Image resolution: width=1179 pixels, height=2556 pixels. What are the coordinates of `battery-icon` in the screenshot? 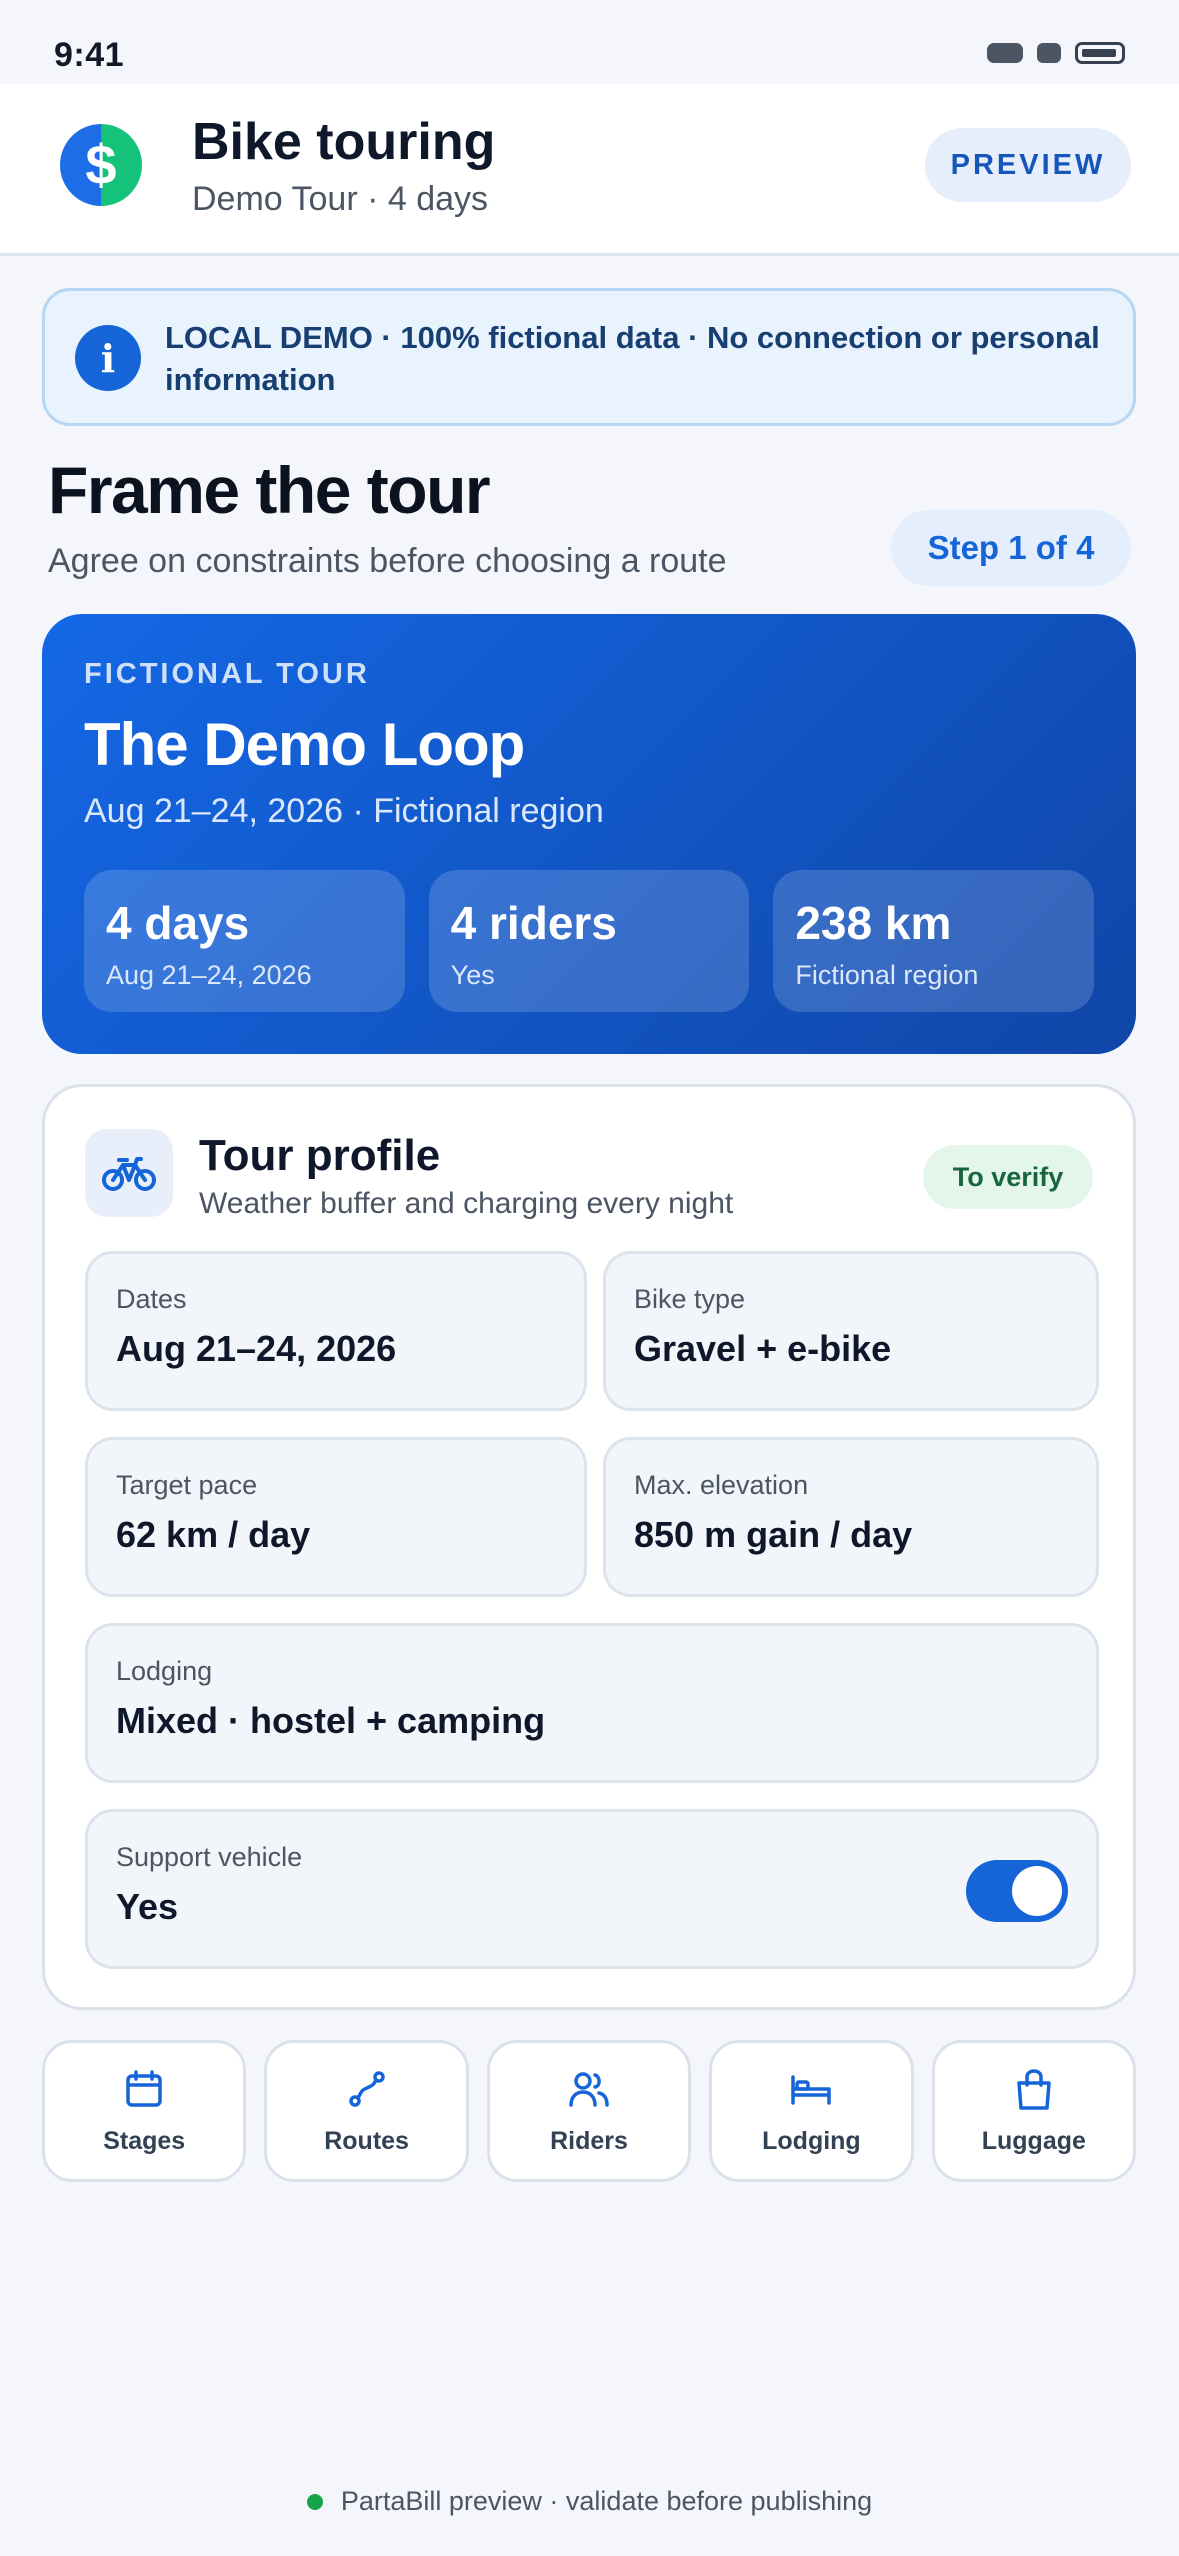 It's located at (1100, 53).